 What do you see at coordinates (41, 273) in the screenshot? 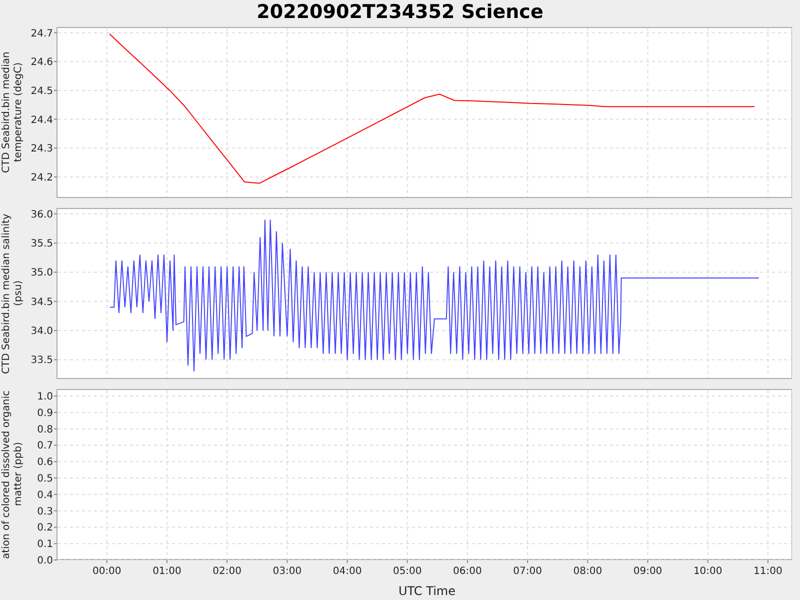
I see `axis-tick-label: 35.0` at bounding box center [41, 273].